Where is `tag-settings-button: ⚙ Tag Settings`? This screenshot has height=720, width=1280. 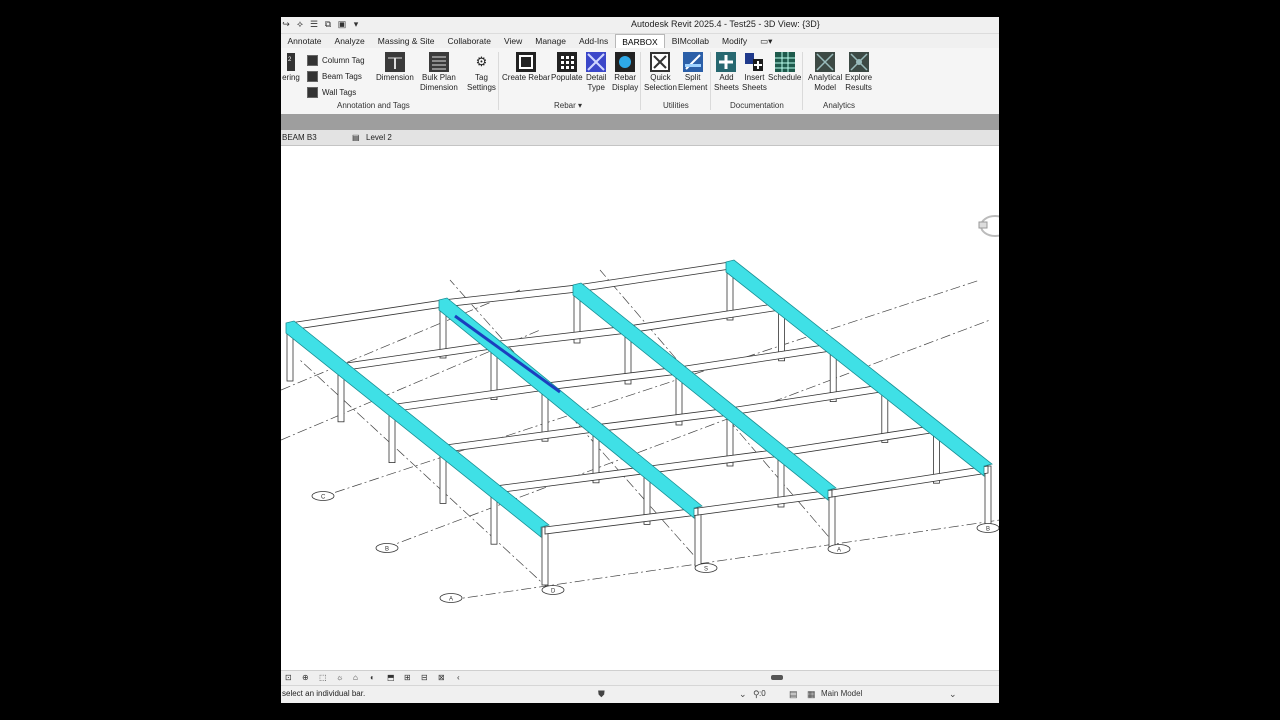
tag-settings-button: ⚙ Tag Settings is located at coordinates (481, 72).